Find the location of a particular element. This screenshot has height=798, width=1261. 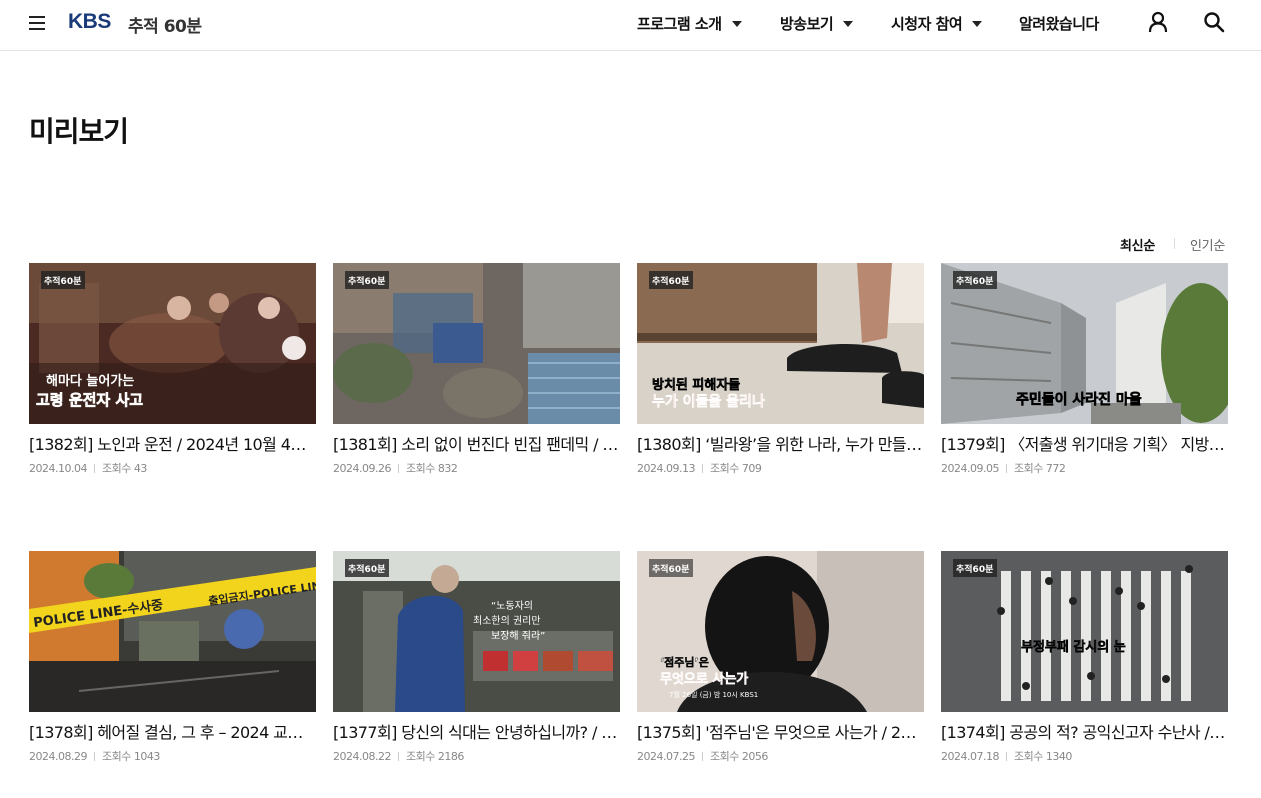

kbs-logo: KBS is located at coordinates (89, 22).